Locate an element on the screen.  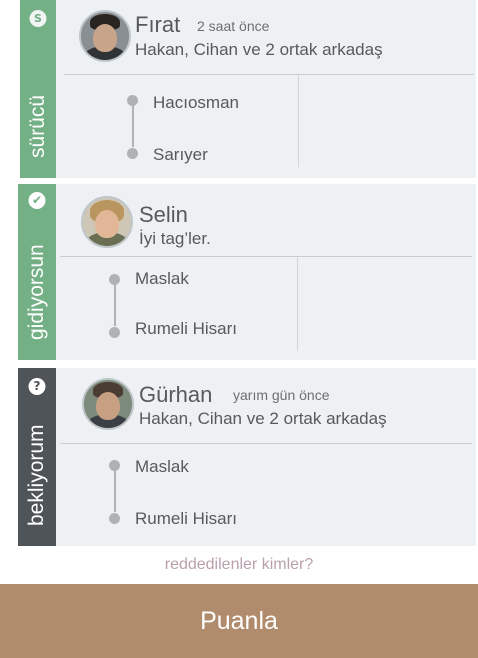
status-bar-going: ✔ gidiyorsun is located at coordinates (37, 272).